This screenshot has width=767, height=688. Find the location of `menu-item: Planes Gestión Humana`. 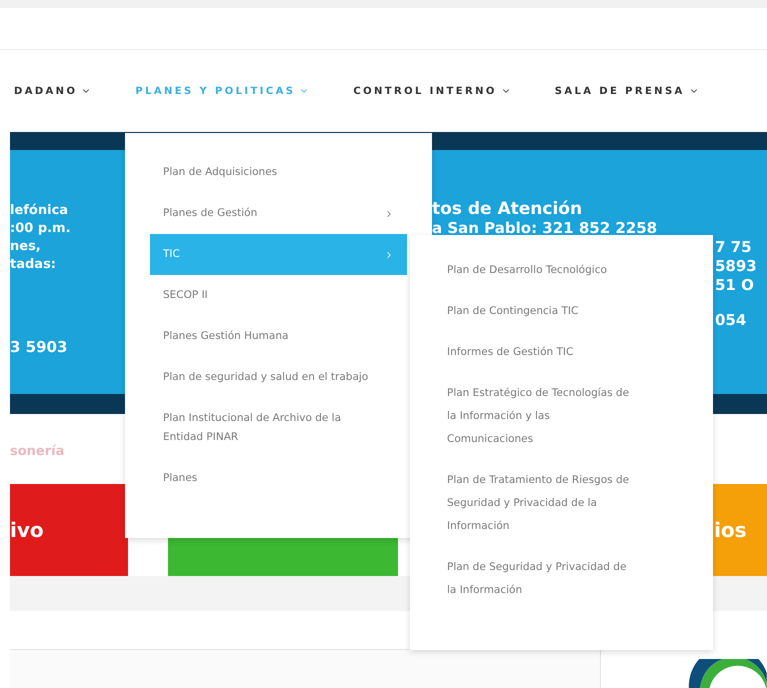

menu-item: Planes Gestión Humana is located at coordinates (278, 336).